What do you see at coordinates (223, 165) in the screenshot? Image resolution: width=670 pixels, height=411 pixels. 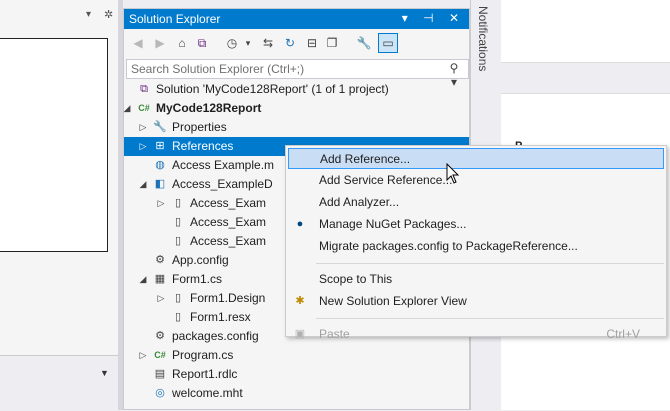 I see `tree-item-label: Access Example.m` at bounding box center [223, 165].